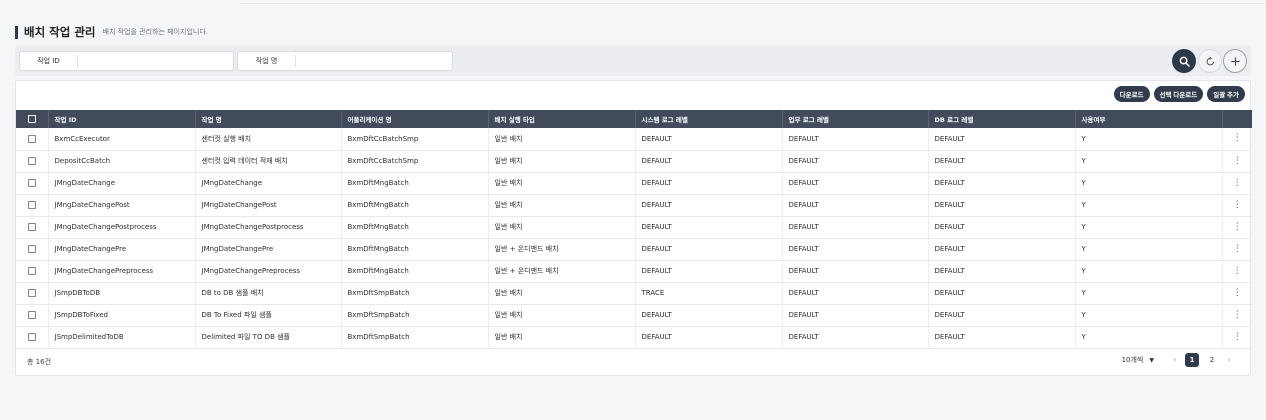 This screenshot has width=1266, height=420. I want to click on next-page-button: ›, so click(1229, 360).